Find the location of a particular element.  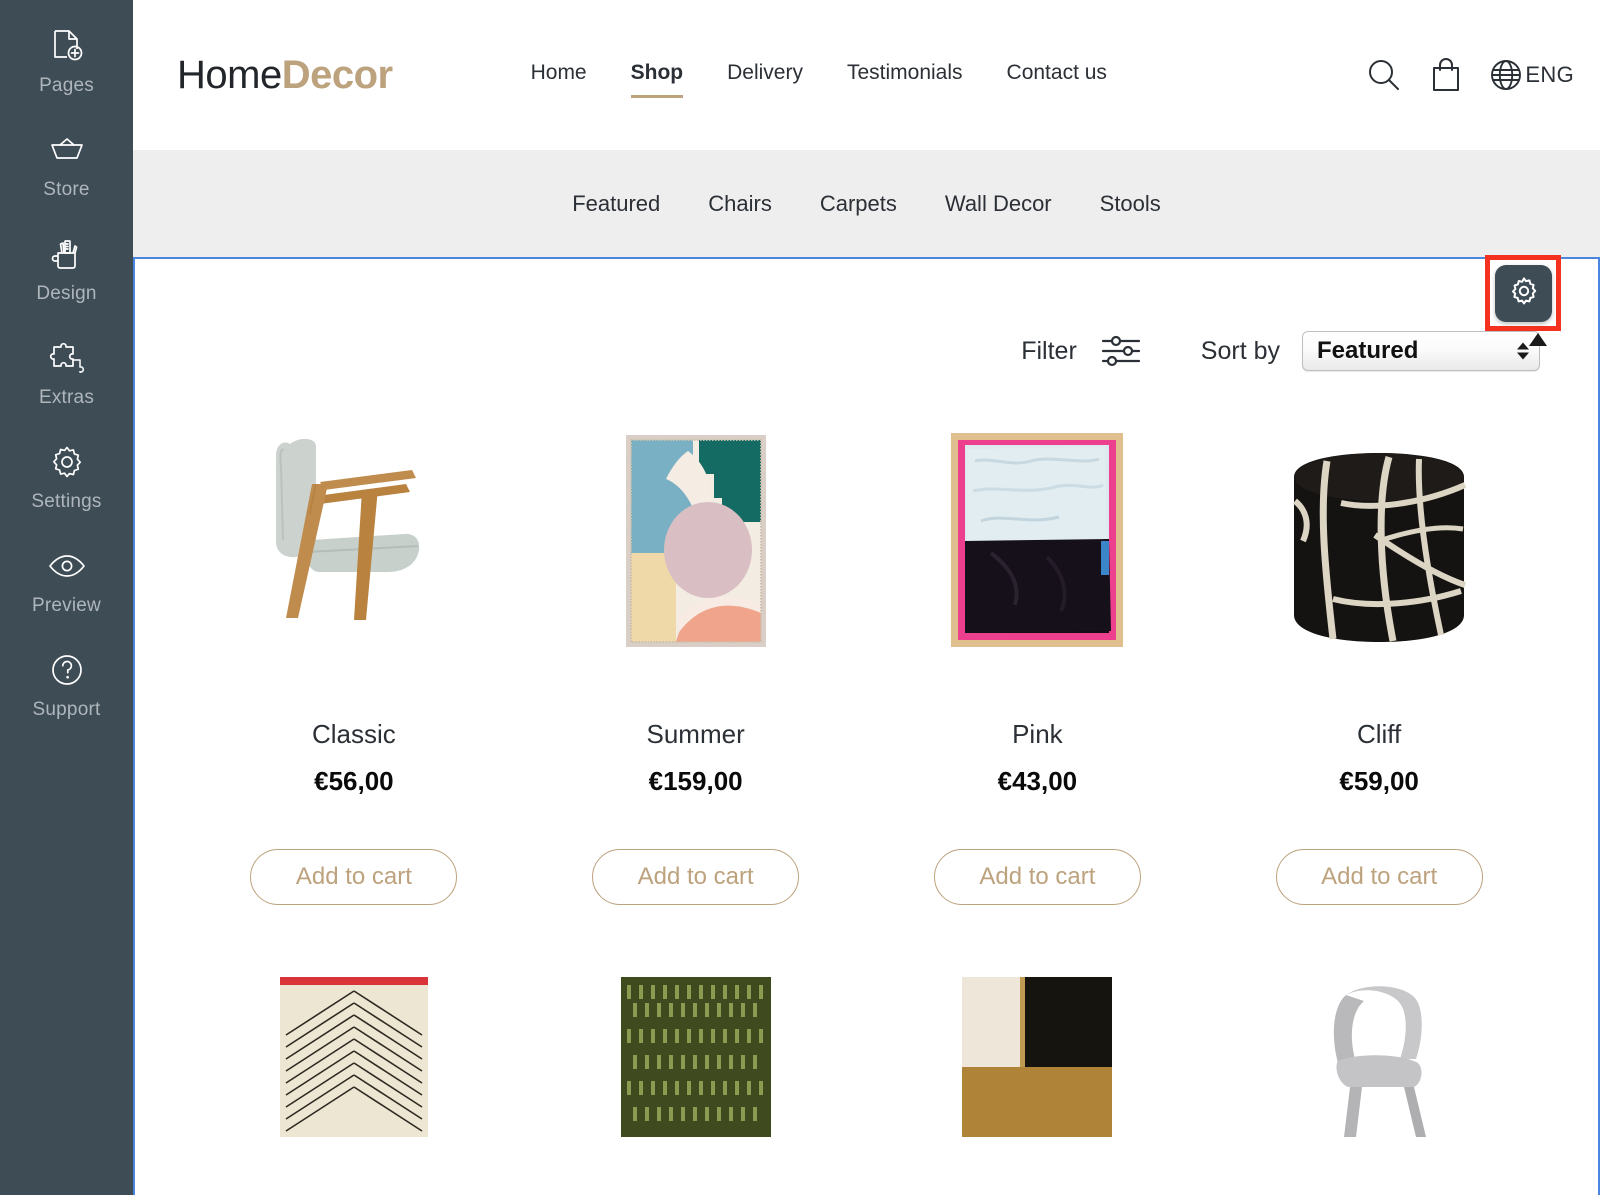

question-circle-icon is located at coordinates (67, 670).